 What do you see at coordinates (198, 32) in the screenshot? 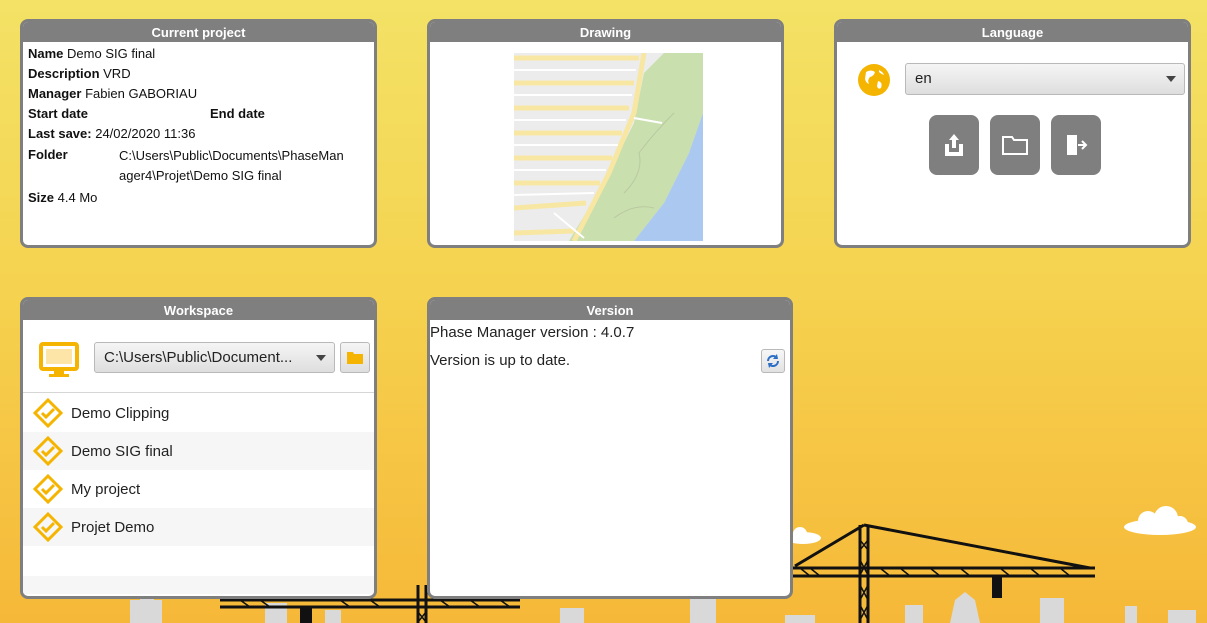
I see `panel-header: Current project` at bounding box center [198, 32].